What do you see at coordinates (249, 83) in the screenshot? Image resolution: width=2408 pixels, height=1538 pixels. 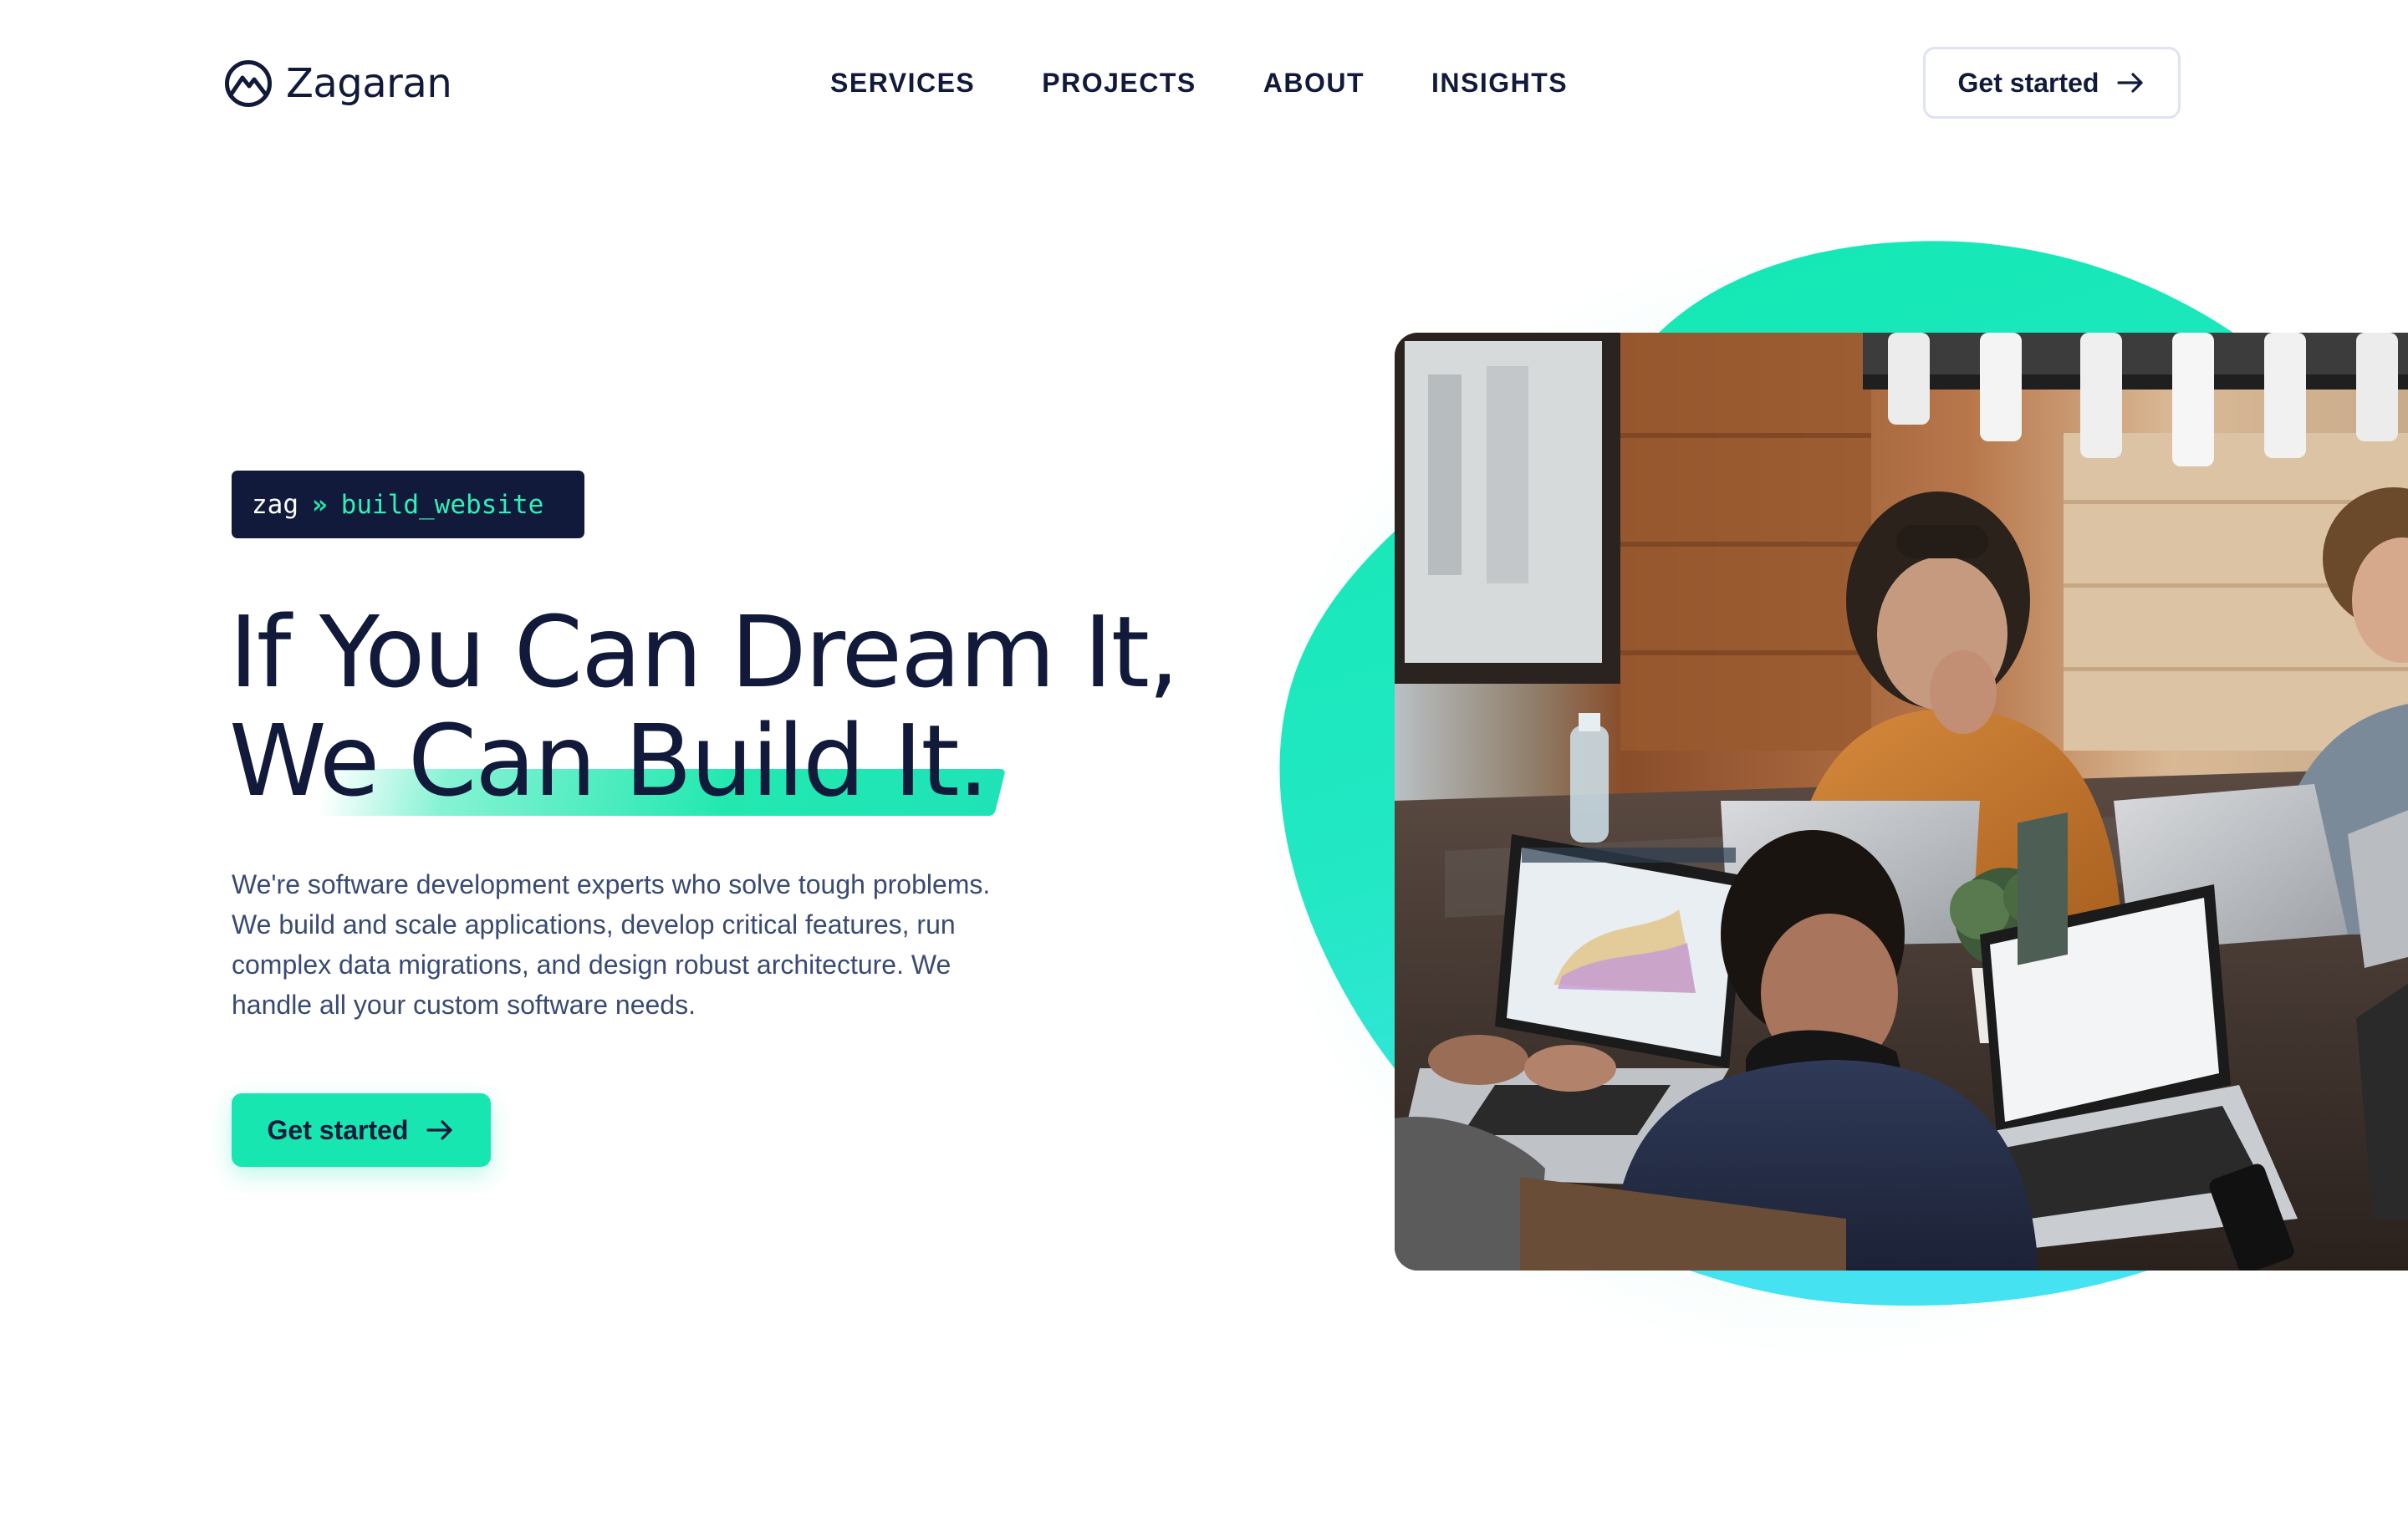 I see `logo-icon` at bounding box center [249, 83].